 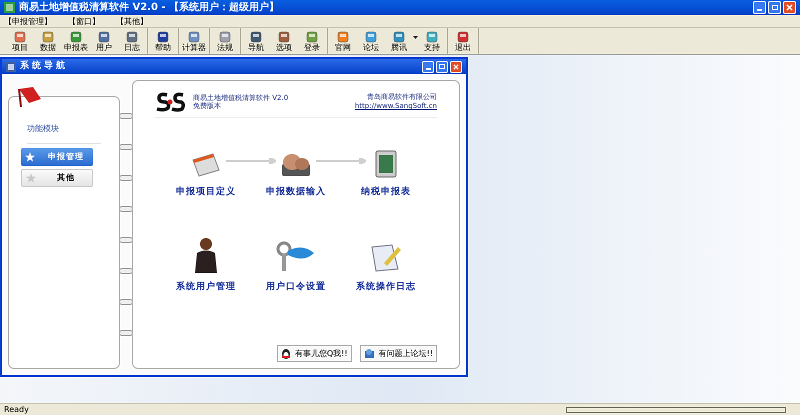 What do you see at coordinates (774, 7) in the screenshot?
I see `restore-button` at bounding box center [774, 7].